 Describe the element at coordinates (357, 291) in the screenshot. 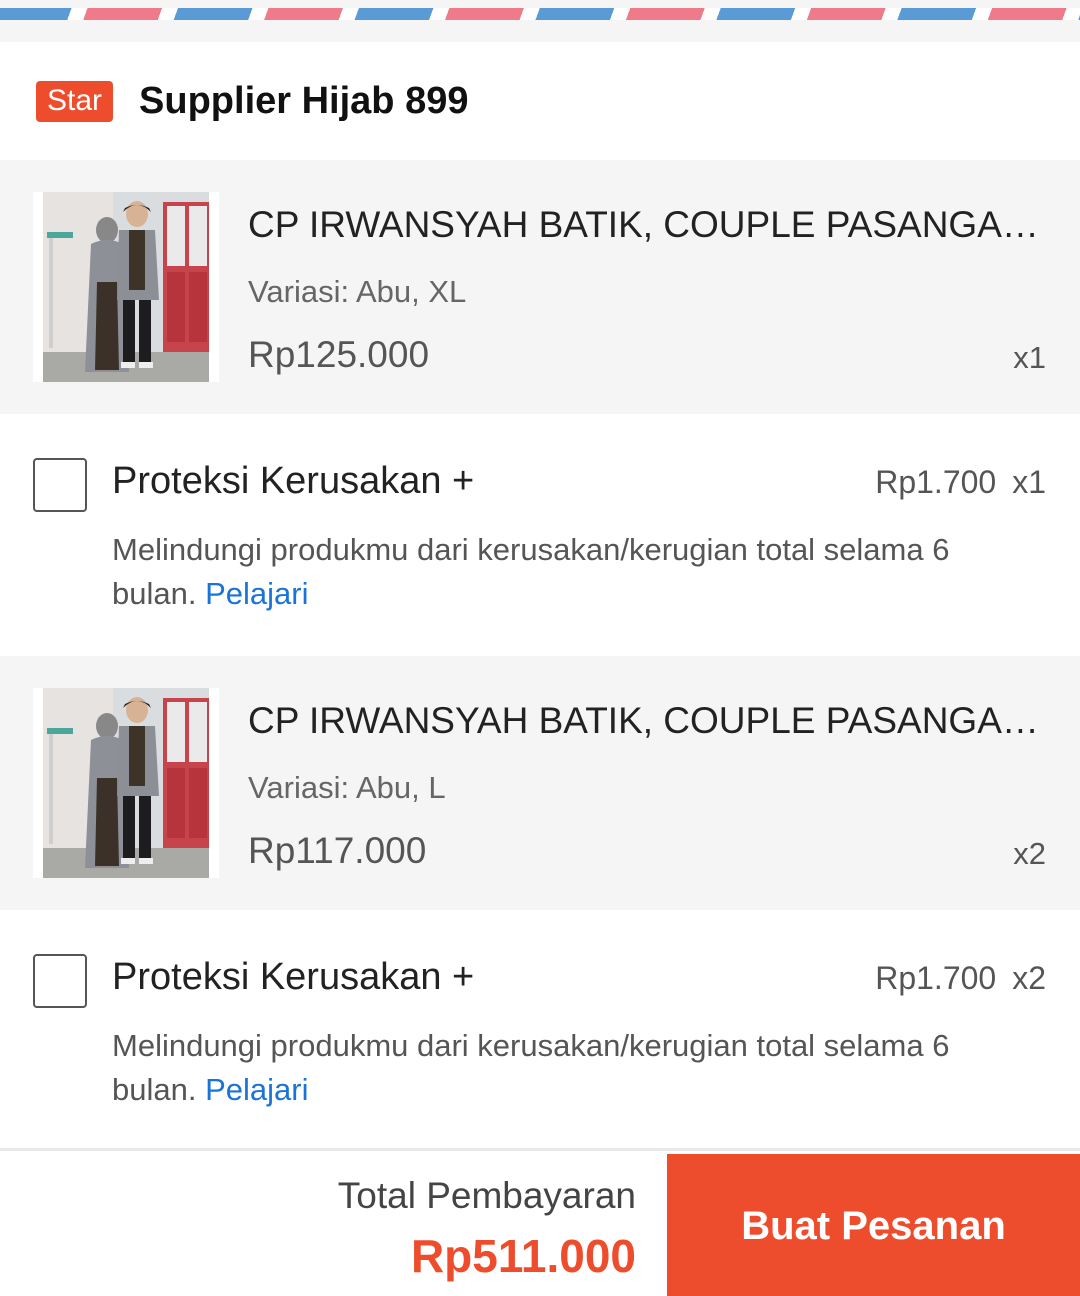

I see `product-variation: Variasi: Abu, XL` at that location.